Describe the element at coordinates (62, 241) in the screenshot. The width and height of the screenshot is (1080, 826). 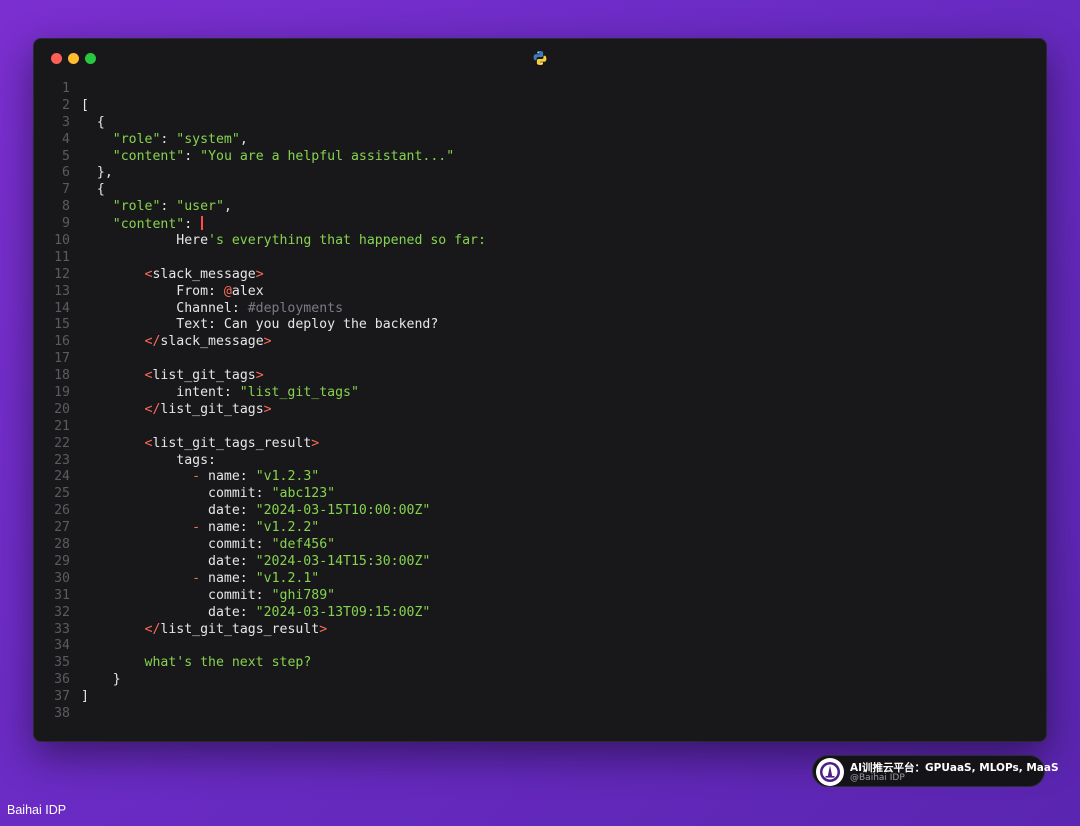
I see `line-number: 10` at that location.